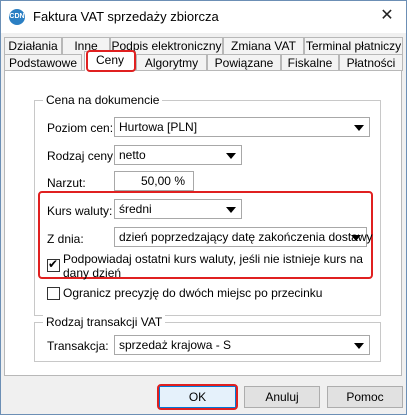  I want to click on poziom-cen-select: Hurtowa [PLN], so click(242, 127).